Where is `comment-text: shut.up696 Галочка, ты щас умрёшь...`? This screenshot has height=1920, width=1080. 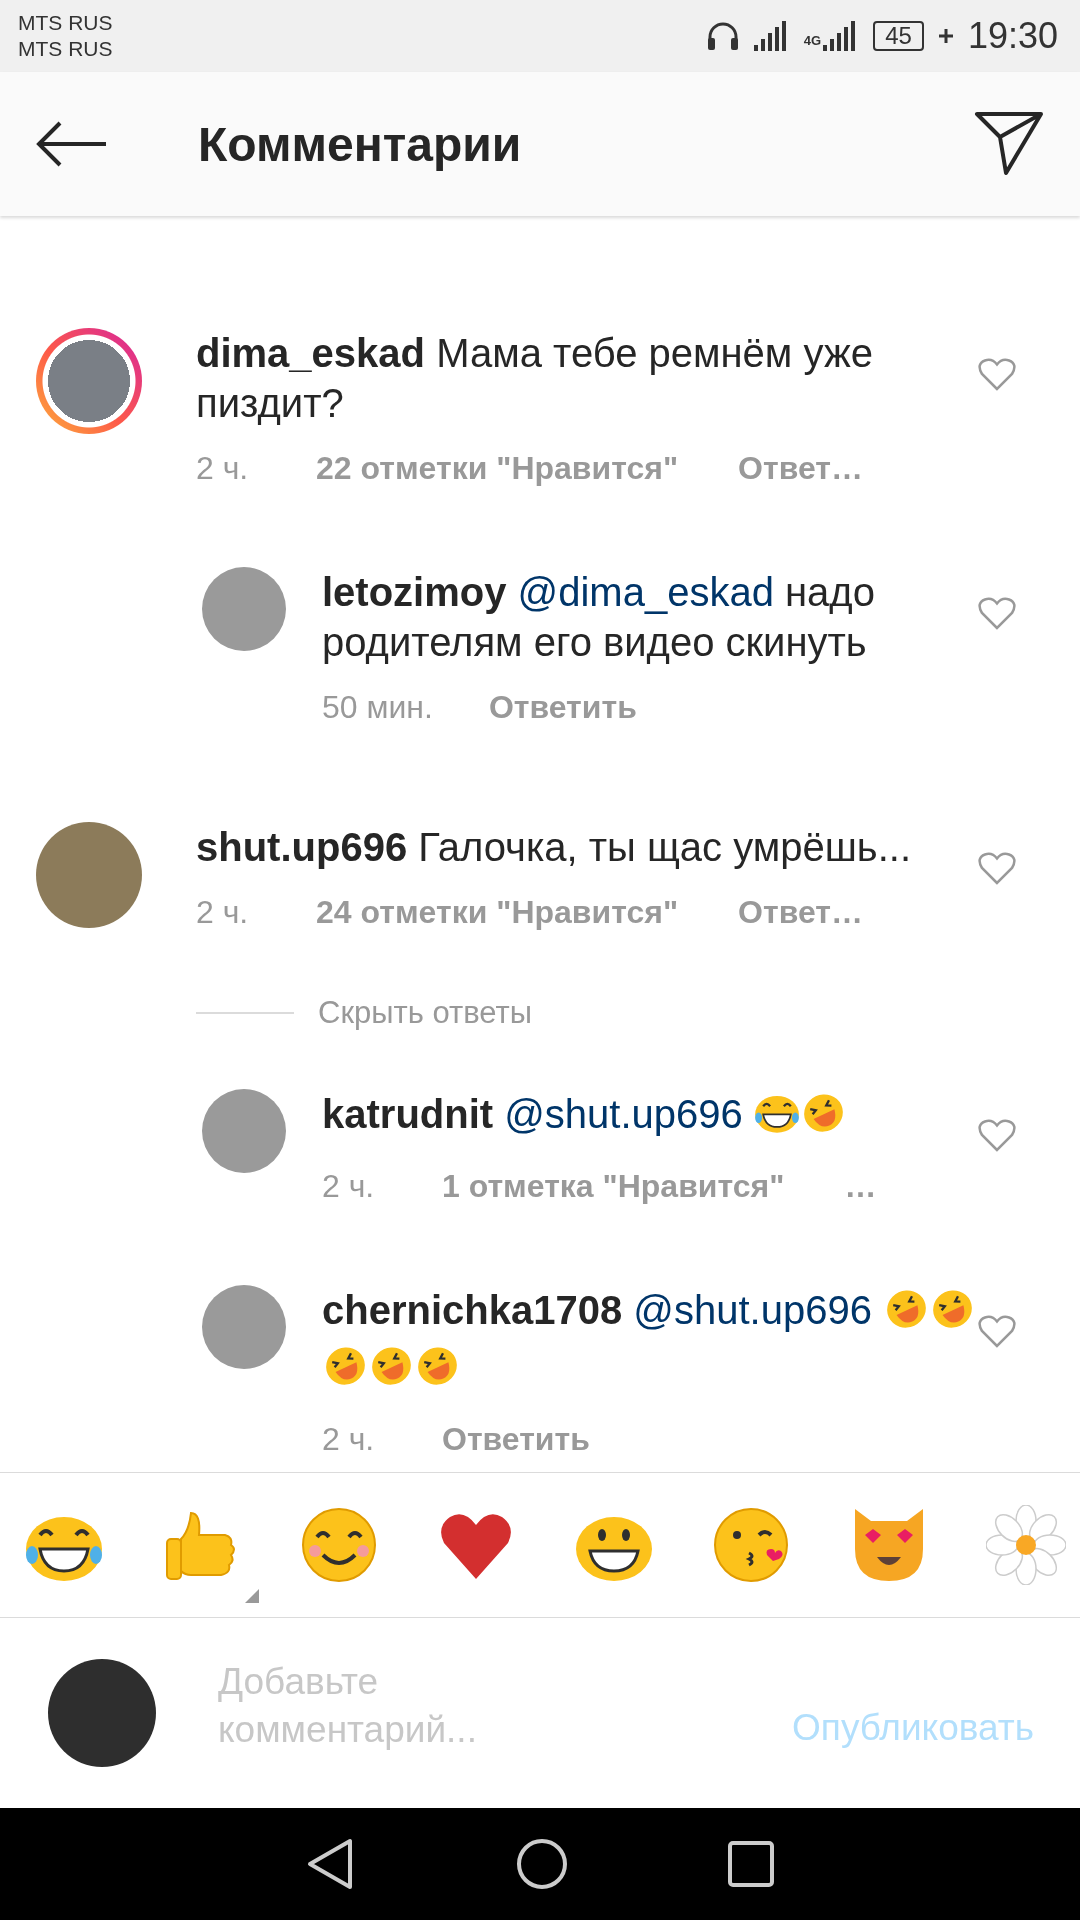
comment-text: shut.up696 Галочка, ты щас умрёшь... is located at coordinates (554, 847).